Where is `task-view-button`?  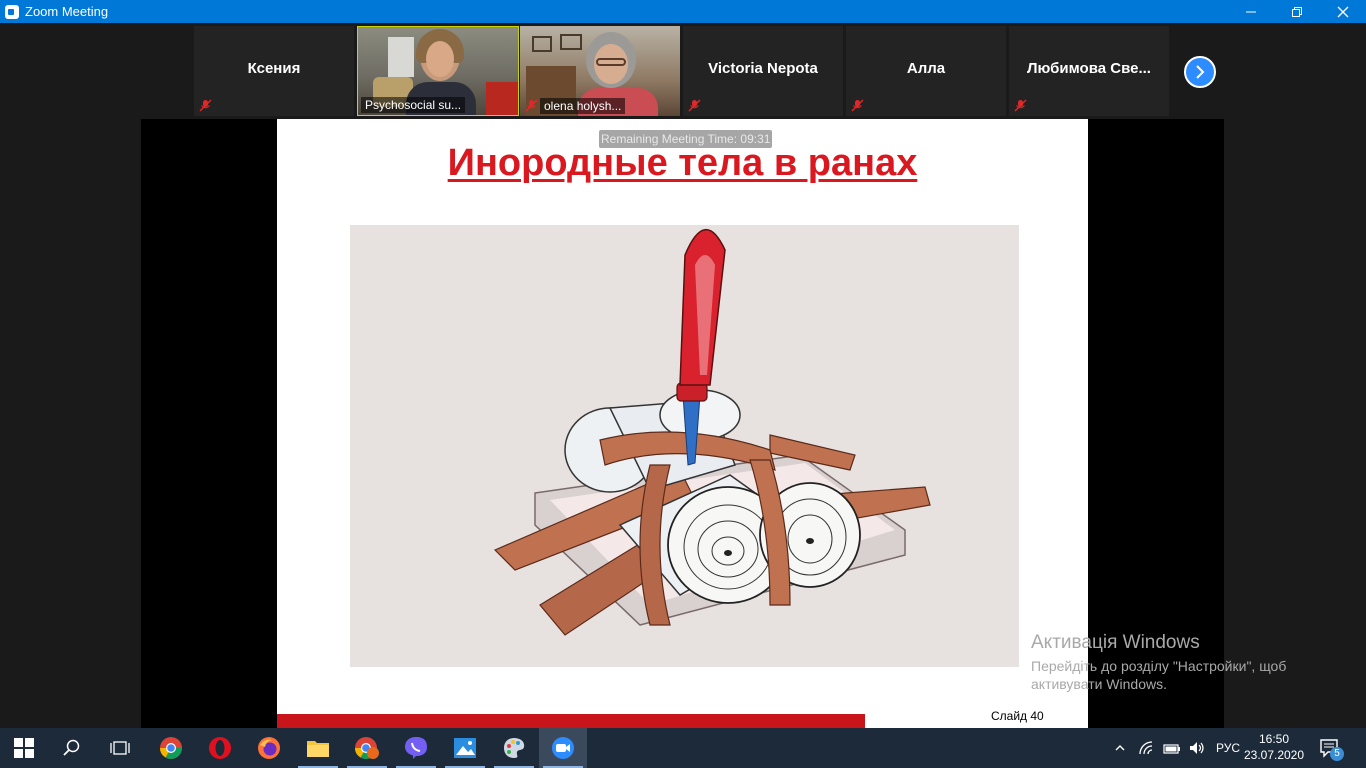 task-view-button is located at coordinates (120, 748).